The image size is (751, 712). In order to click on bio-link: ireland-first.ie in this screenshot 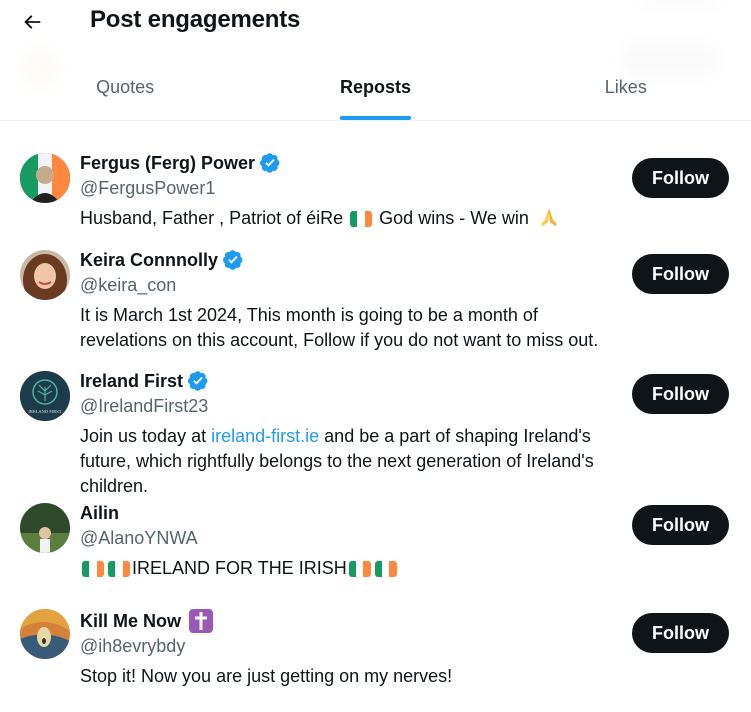, I will do `click(265, 436)`.